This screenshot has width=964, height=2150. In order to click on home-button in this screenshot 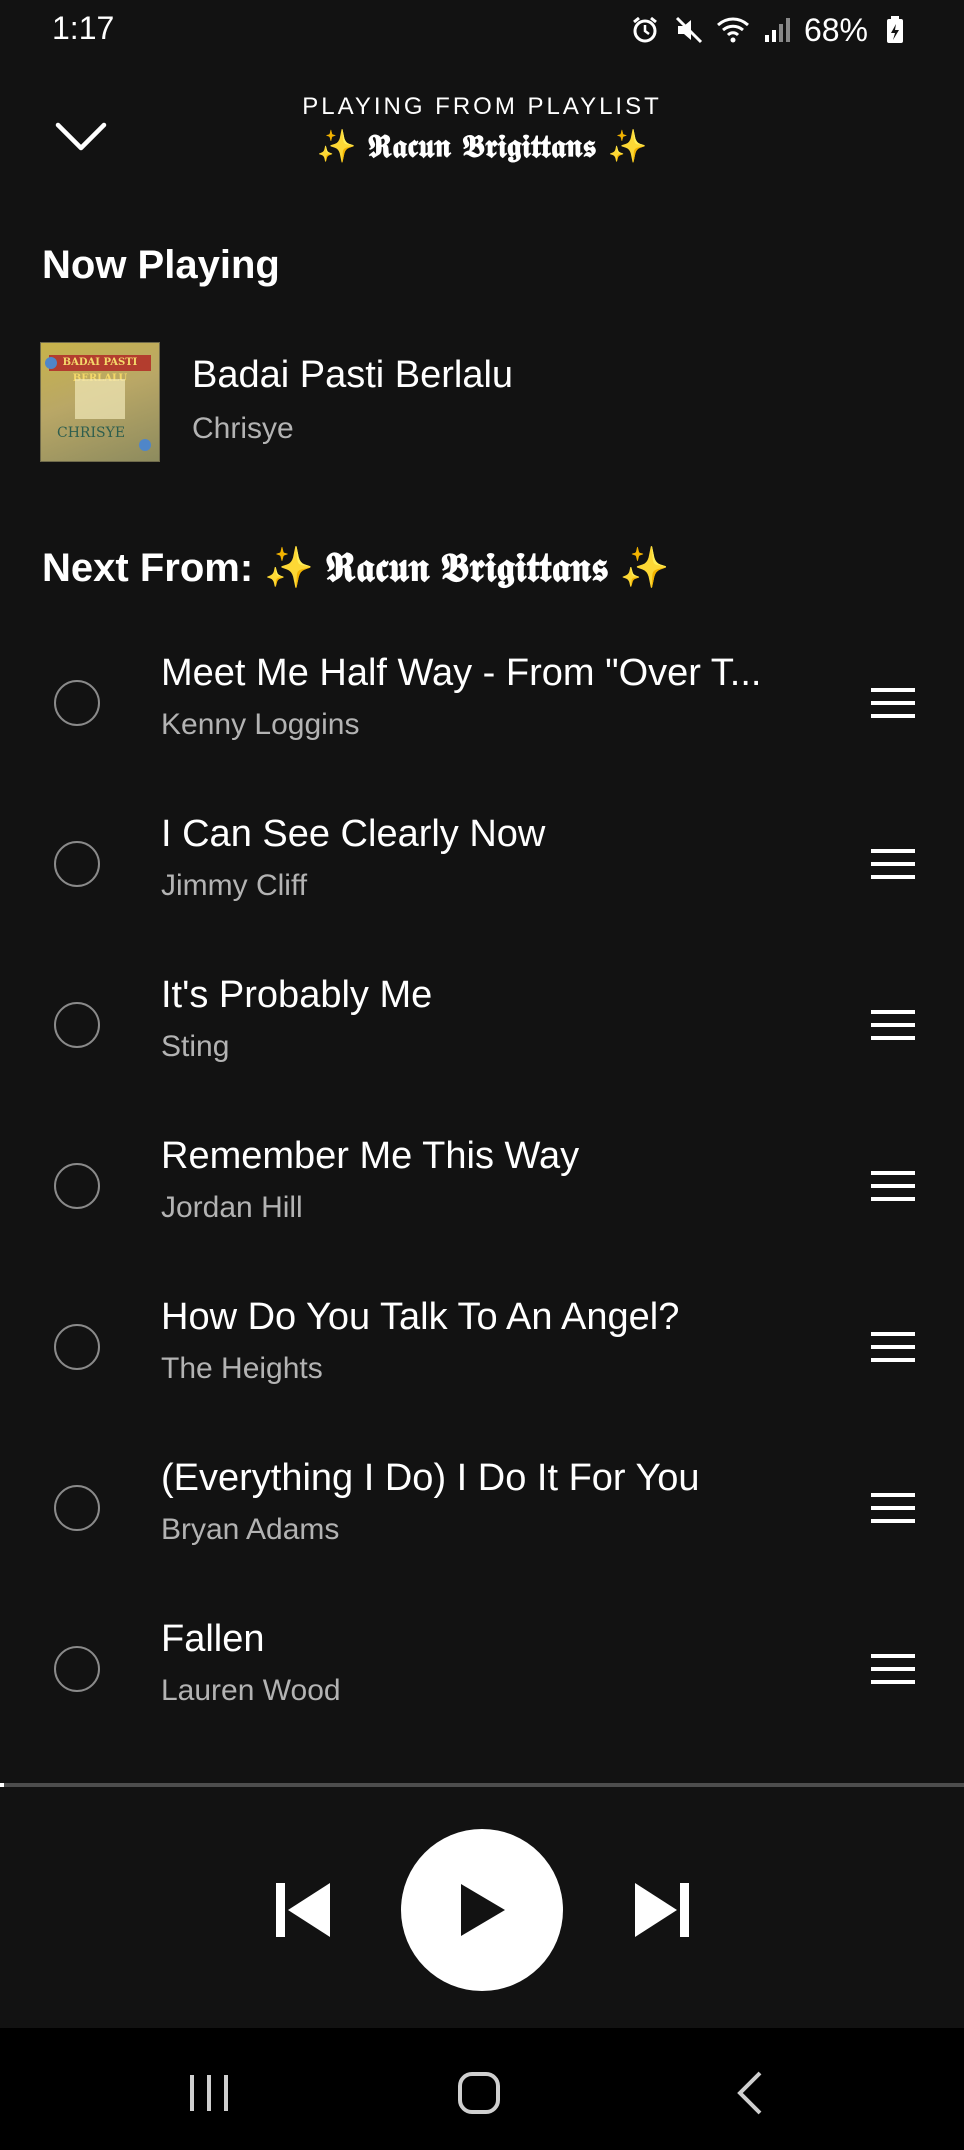, I will do `click(479, 2093)`.